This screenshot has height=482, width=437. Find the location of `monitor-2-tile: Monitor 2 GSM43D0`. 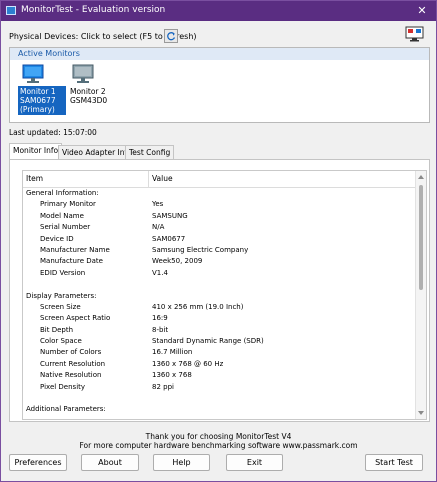

monitor-2-tile: Monitor 2 GSM43D0 is located at coordinates (92, 85).